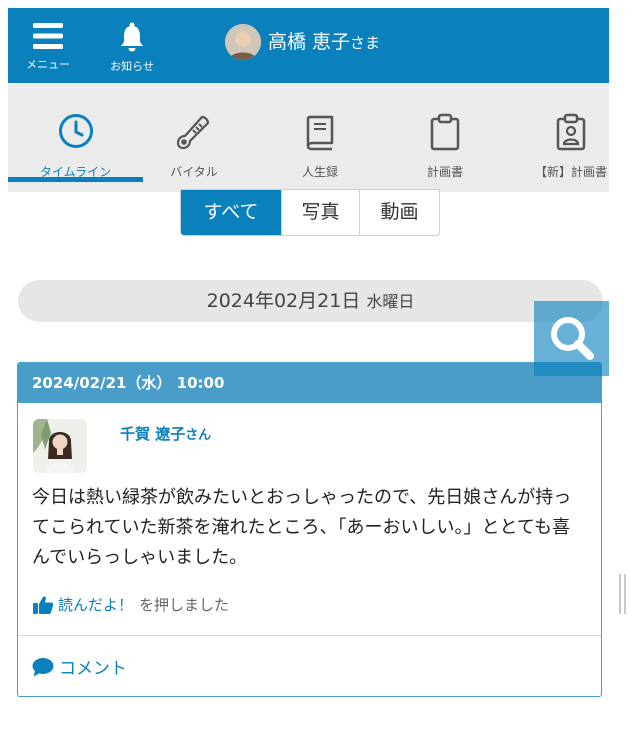 The width and height of the screenshot is (637, 743). Describe the element at coordinates (309, 383) in the screenshot. I see `post-timestamp: 2024/02/21（水） 10:00` at that location.